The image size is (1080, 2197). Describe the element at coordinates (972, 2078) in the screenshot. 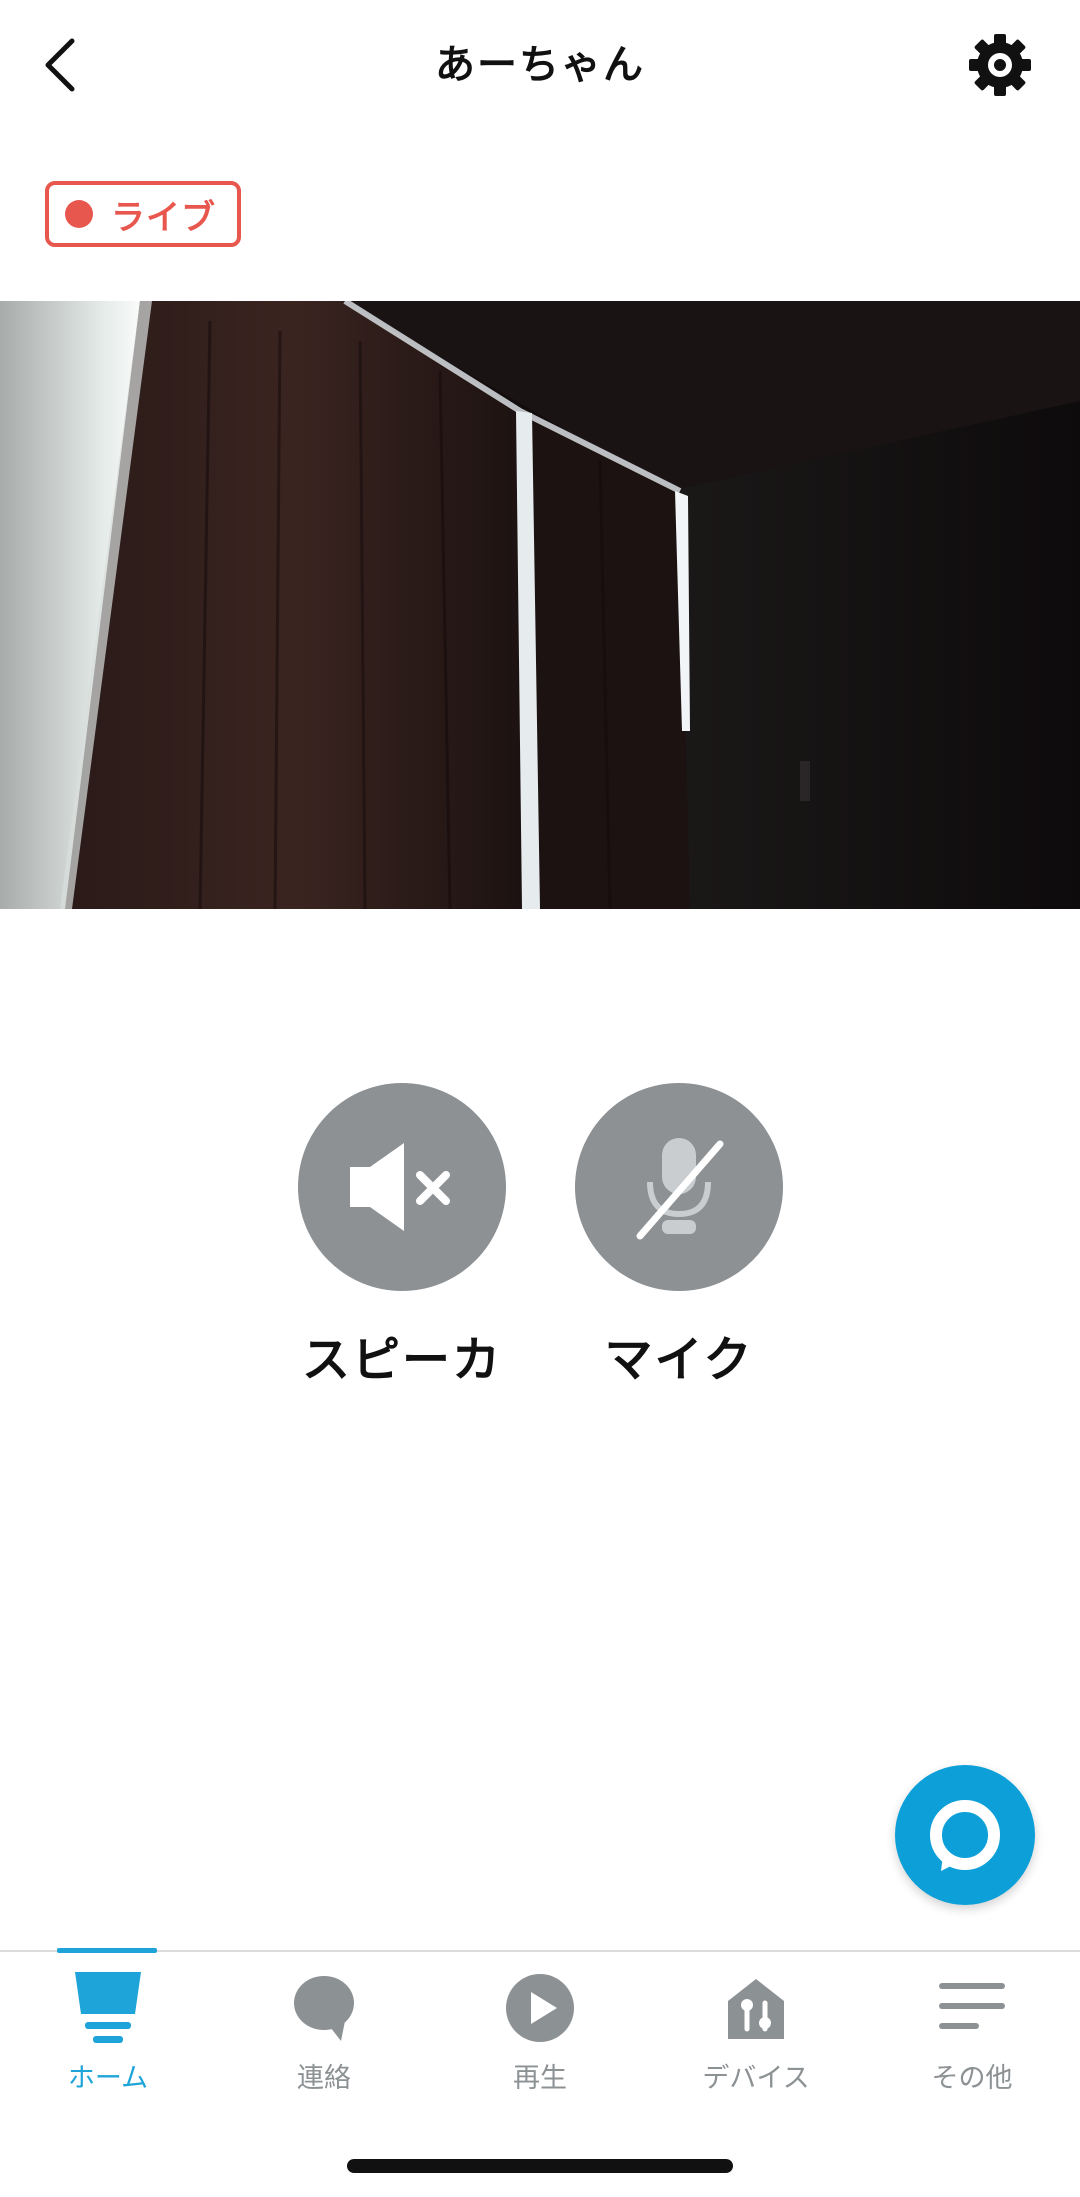

I see `tab-more-label: その他` at that location.